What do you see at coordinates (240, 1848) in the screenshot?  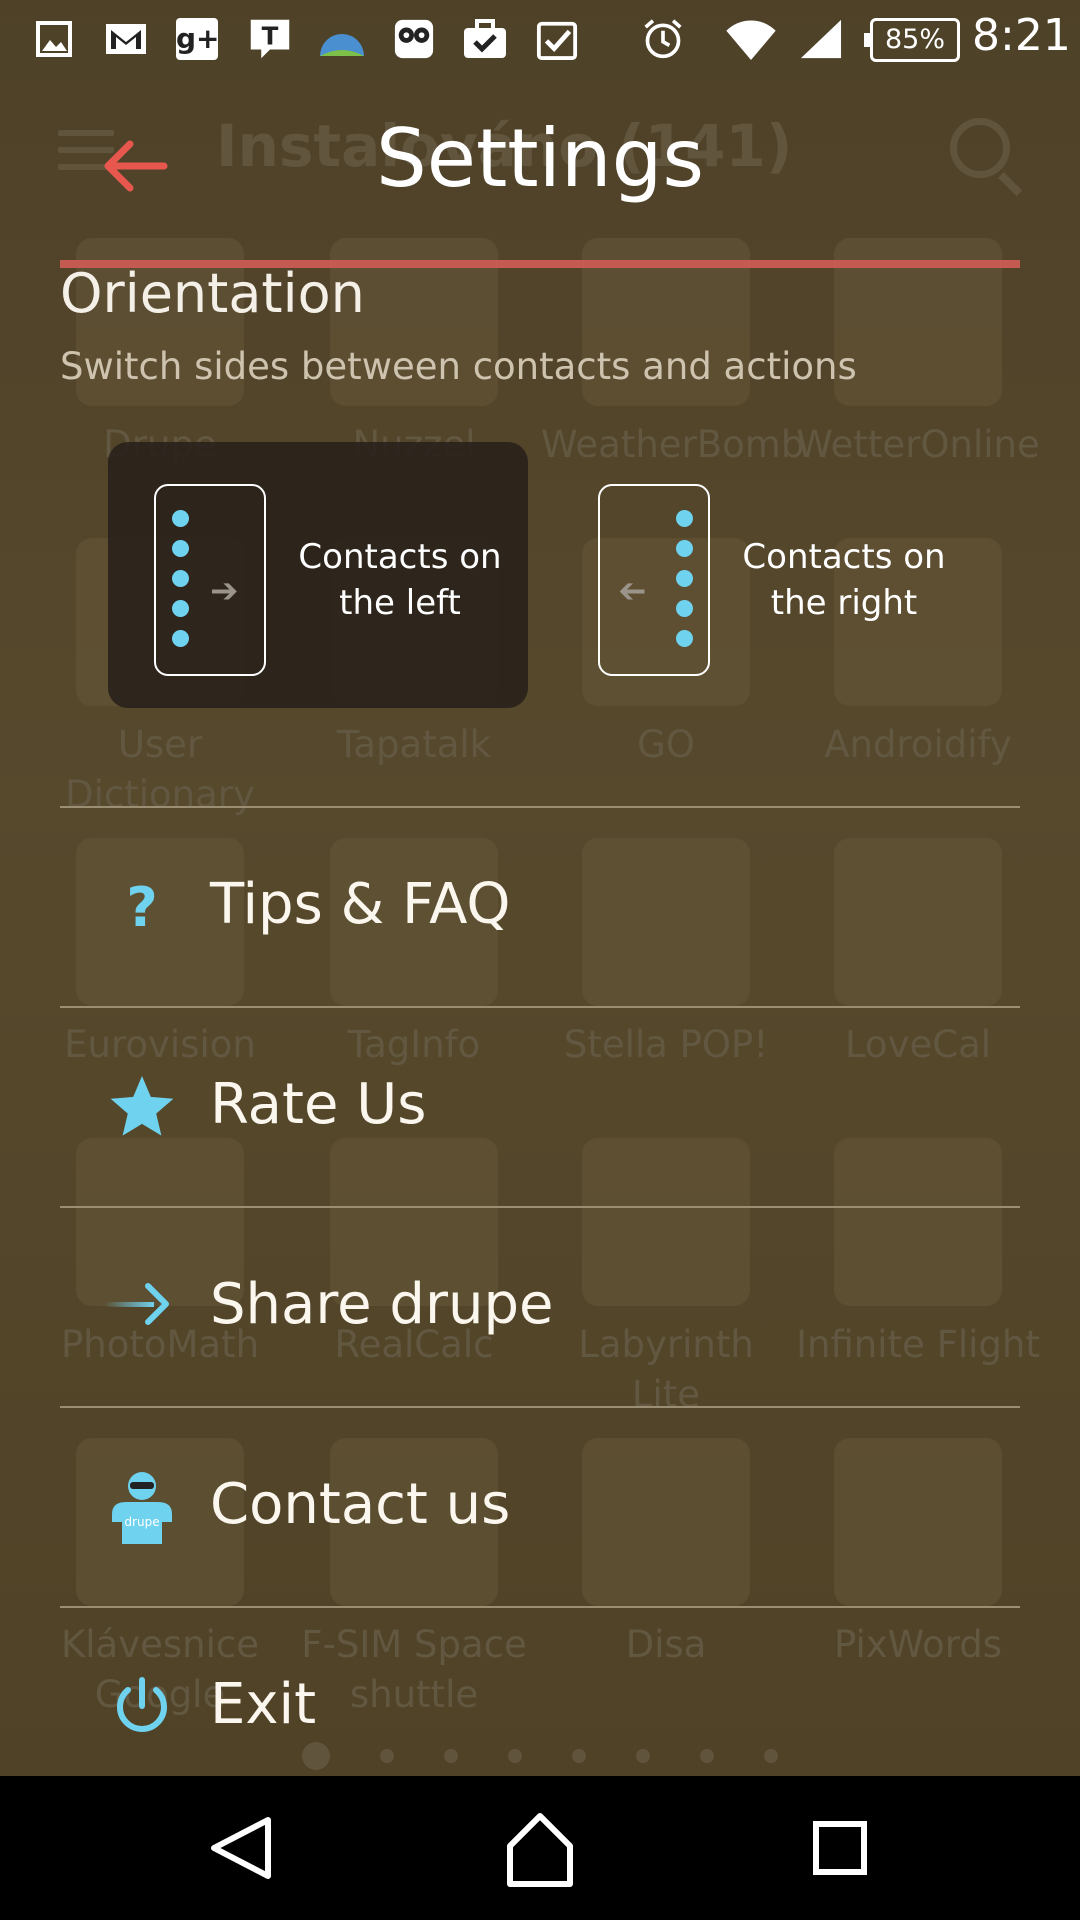 I see `back-nav-icon` at bounding box center [240, 1848].